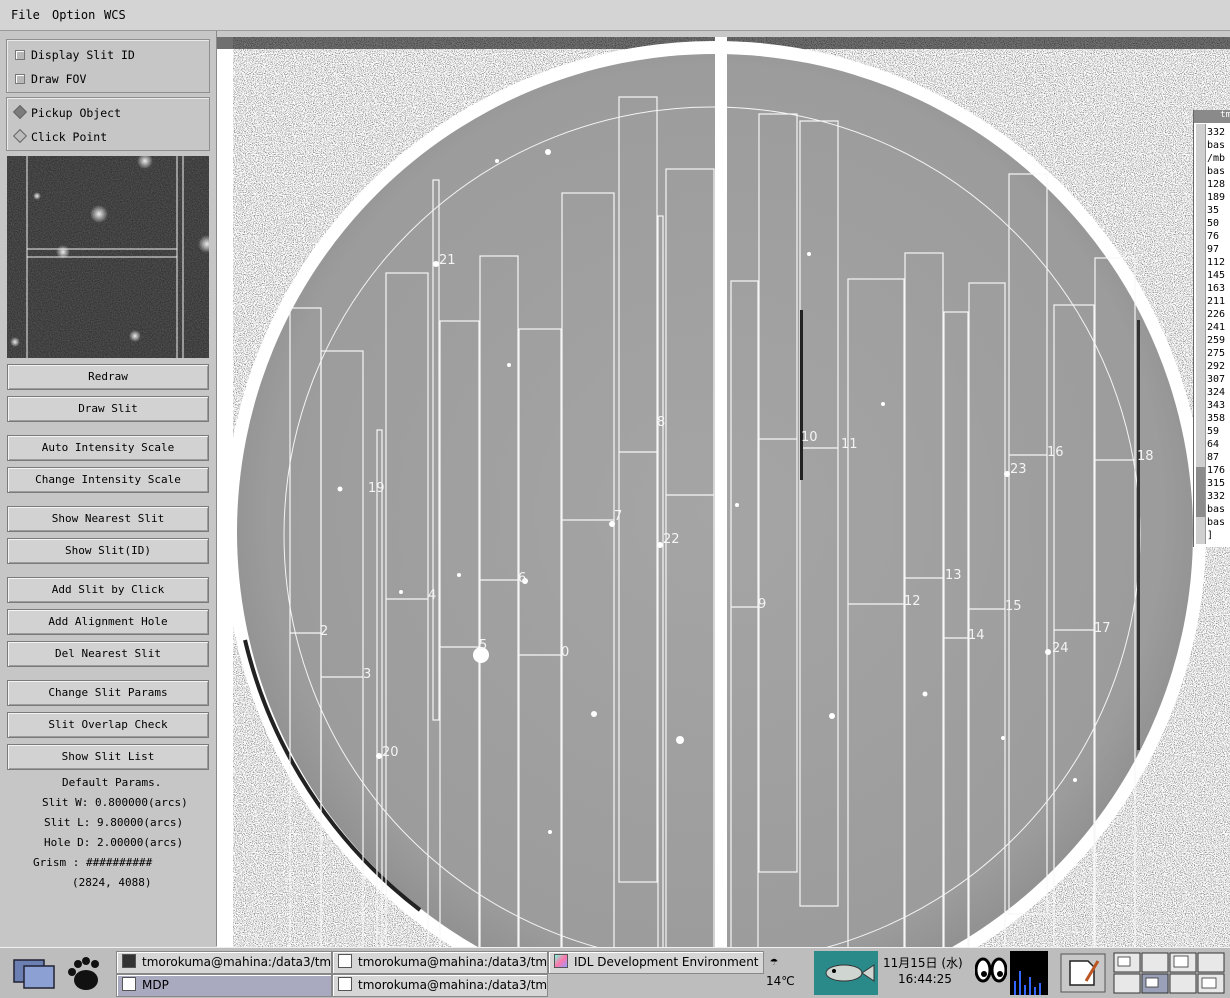  I want to click on slit-list-line: 64, so click(1213, 444).